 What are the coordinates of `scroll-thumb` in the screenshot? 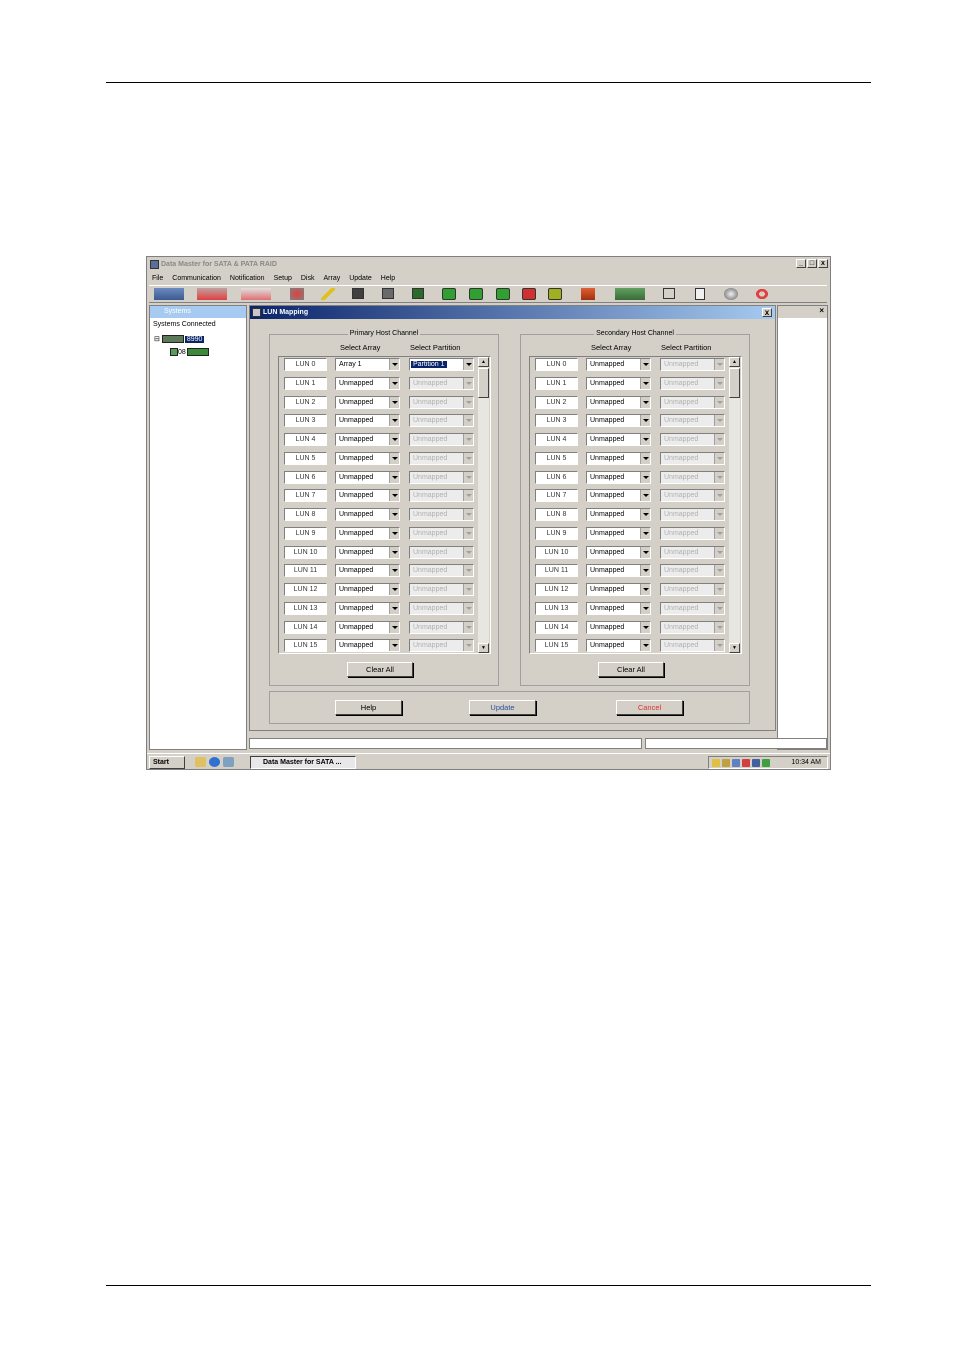 It's located at (734, 383).